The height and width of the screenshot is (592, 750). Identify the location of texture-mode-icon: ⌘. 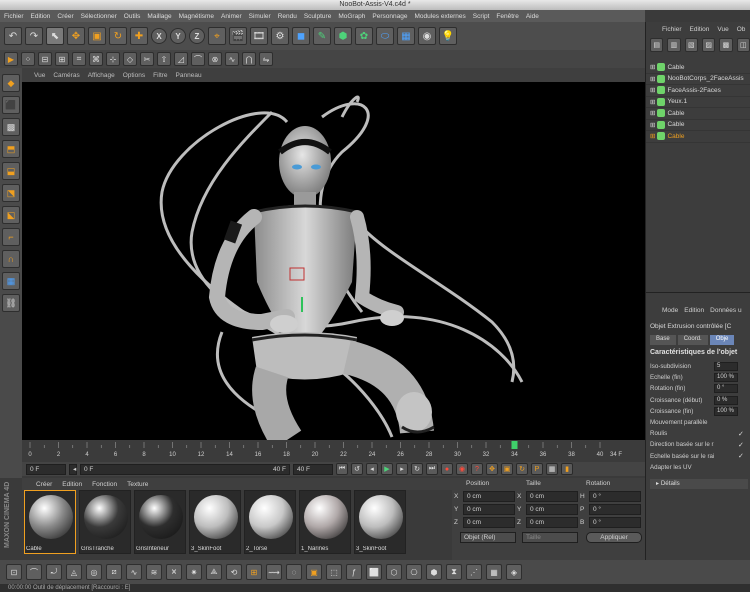
(96, 59).